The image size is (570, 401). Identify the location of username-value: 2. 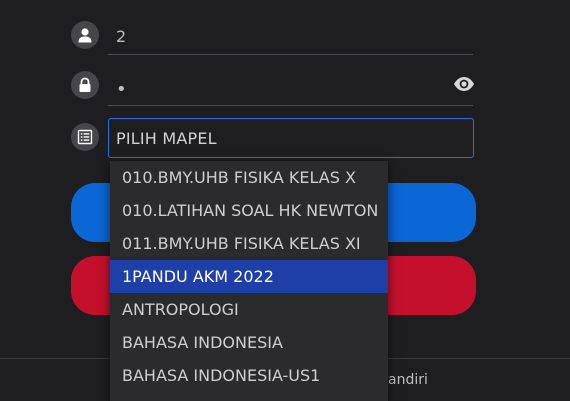
(121, 36).